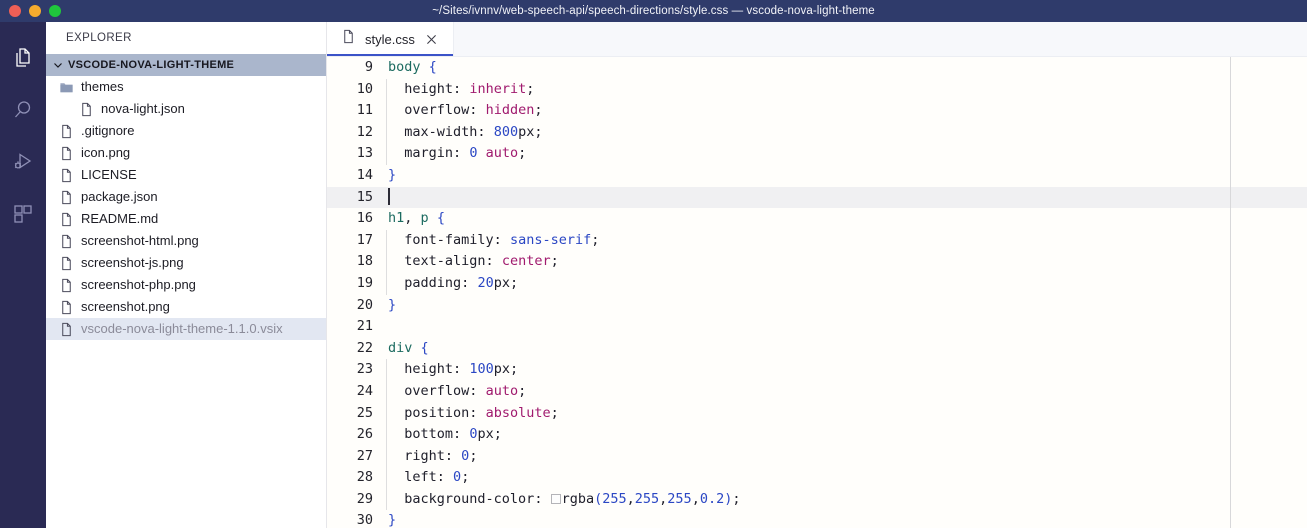 This screenshot has height=528, width=1307. What do you see at coordinates (817, 154) in the screenshot?
I see `code-line: 13 margin: 0 auto;` at bounding box center [817, 154].